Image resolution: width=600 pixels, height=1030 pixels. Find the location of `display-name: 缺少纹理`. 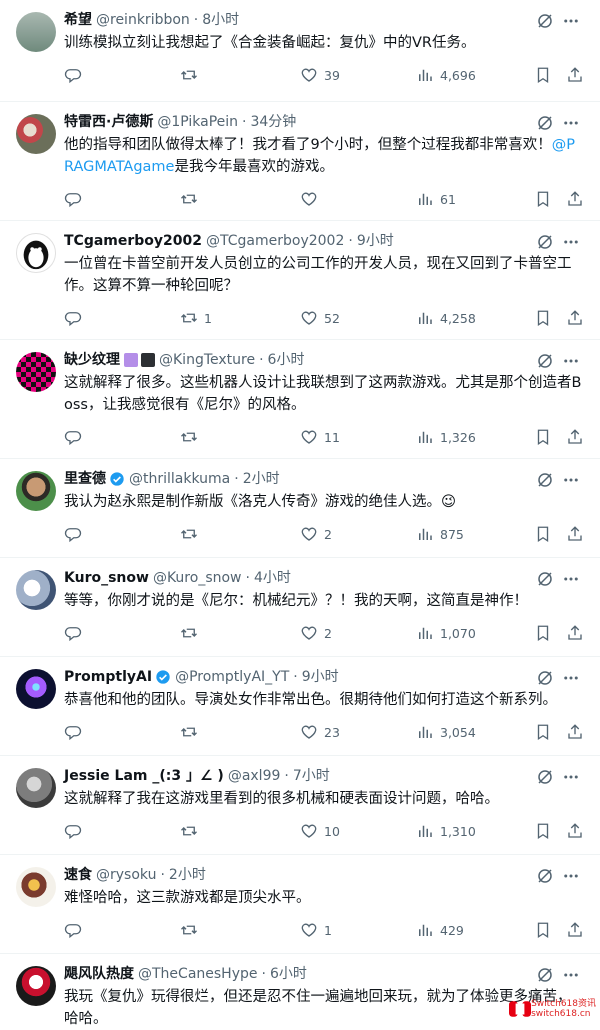

display-name: 缺少纹理 is located at coordinates (92, 360).